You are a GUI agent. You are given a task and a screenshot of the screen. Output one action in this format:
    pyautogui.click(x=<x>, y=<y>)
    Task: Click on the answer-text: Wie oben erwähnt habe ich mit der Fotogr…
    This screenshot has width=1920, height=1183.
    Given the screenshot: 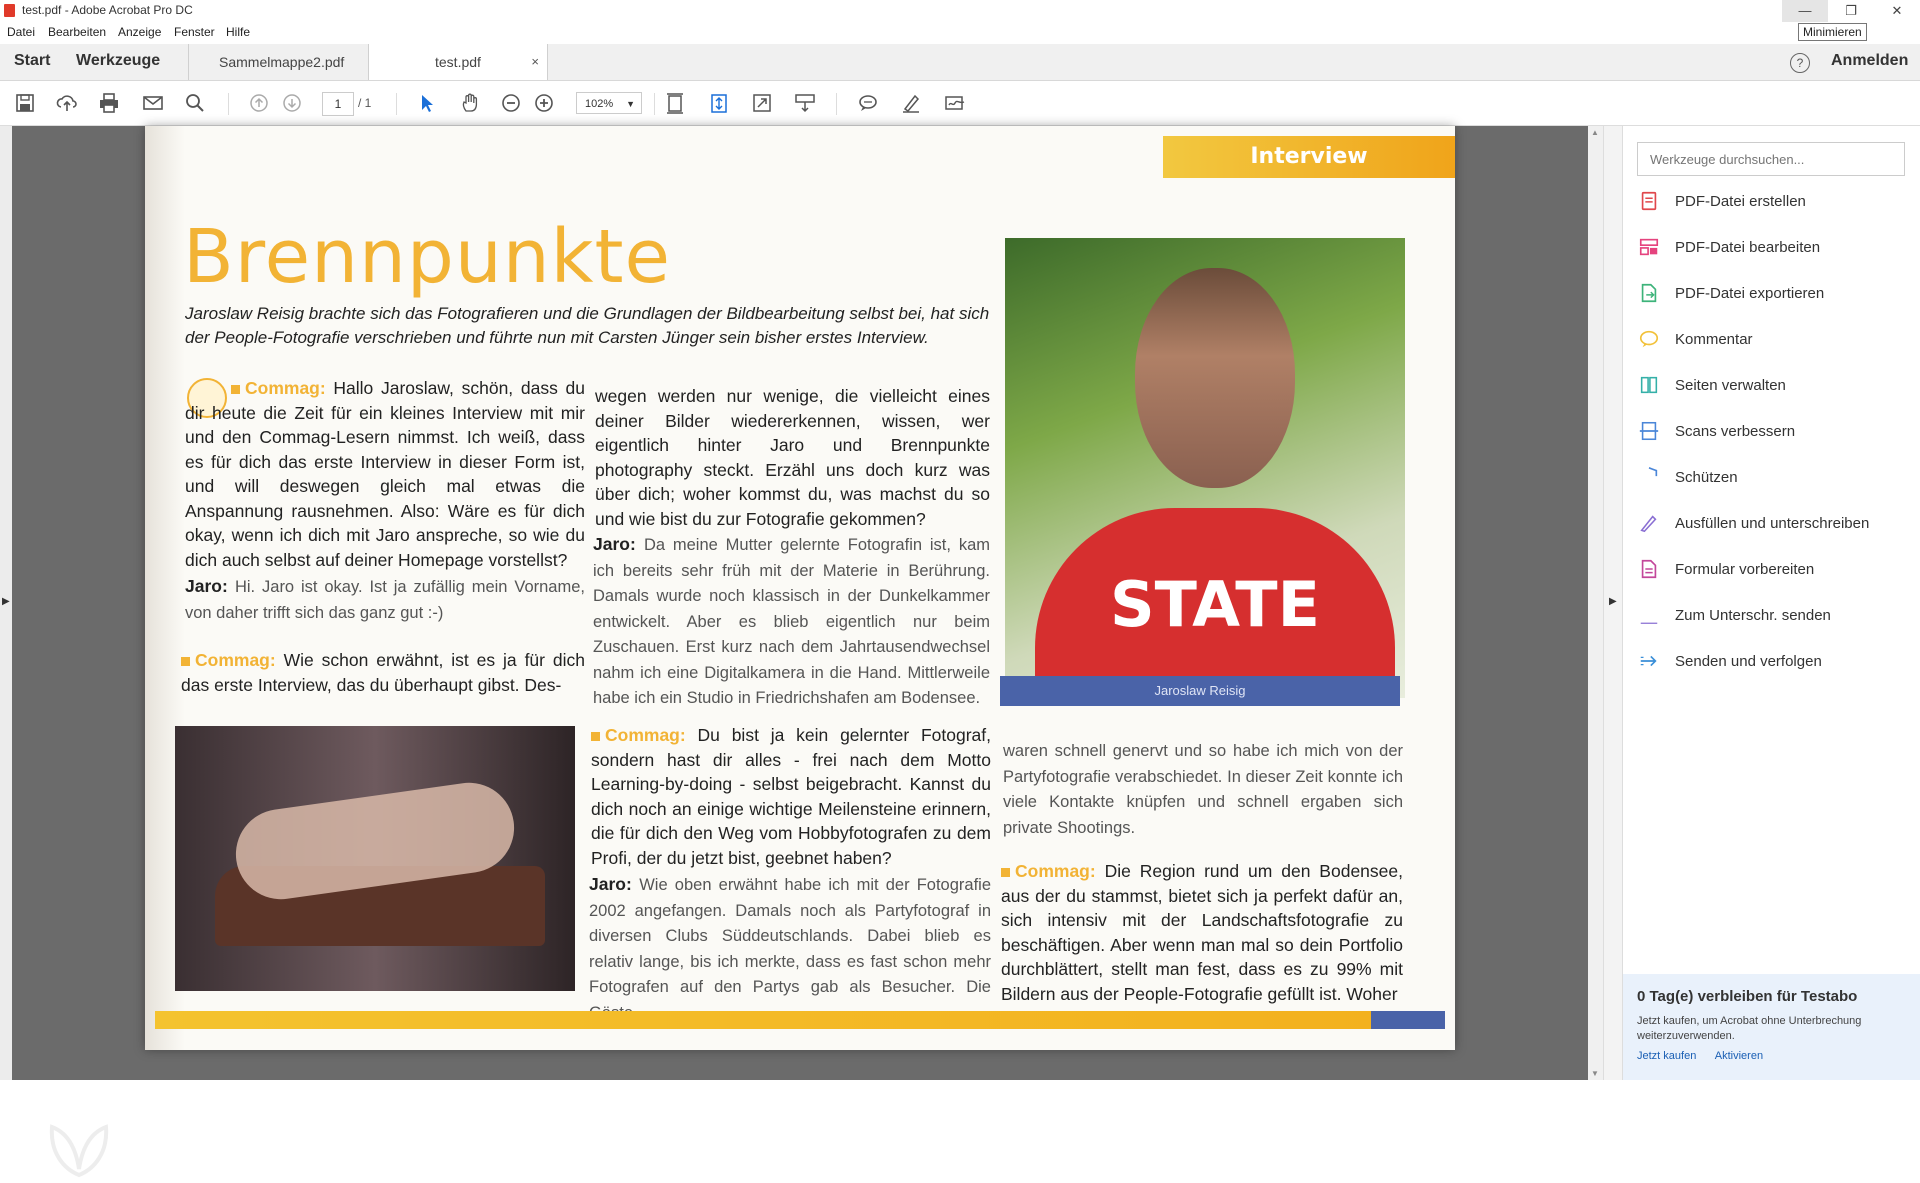 What is the action you would take?
    pyautogui.click(x=790, y=949)
    